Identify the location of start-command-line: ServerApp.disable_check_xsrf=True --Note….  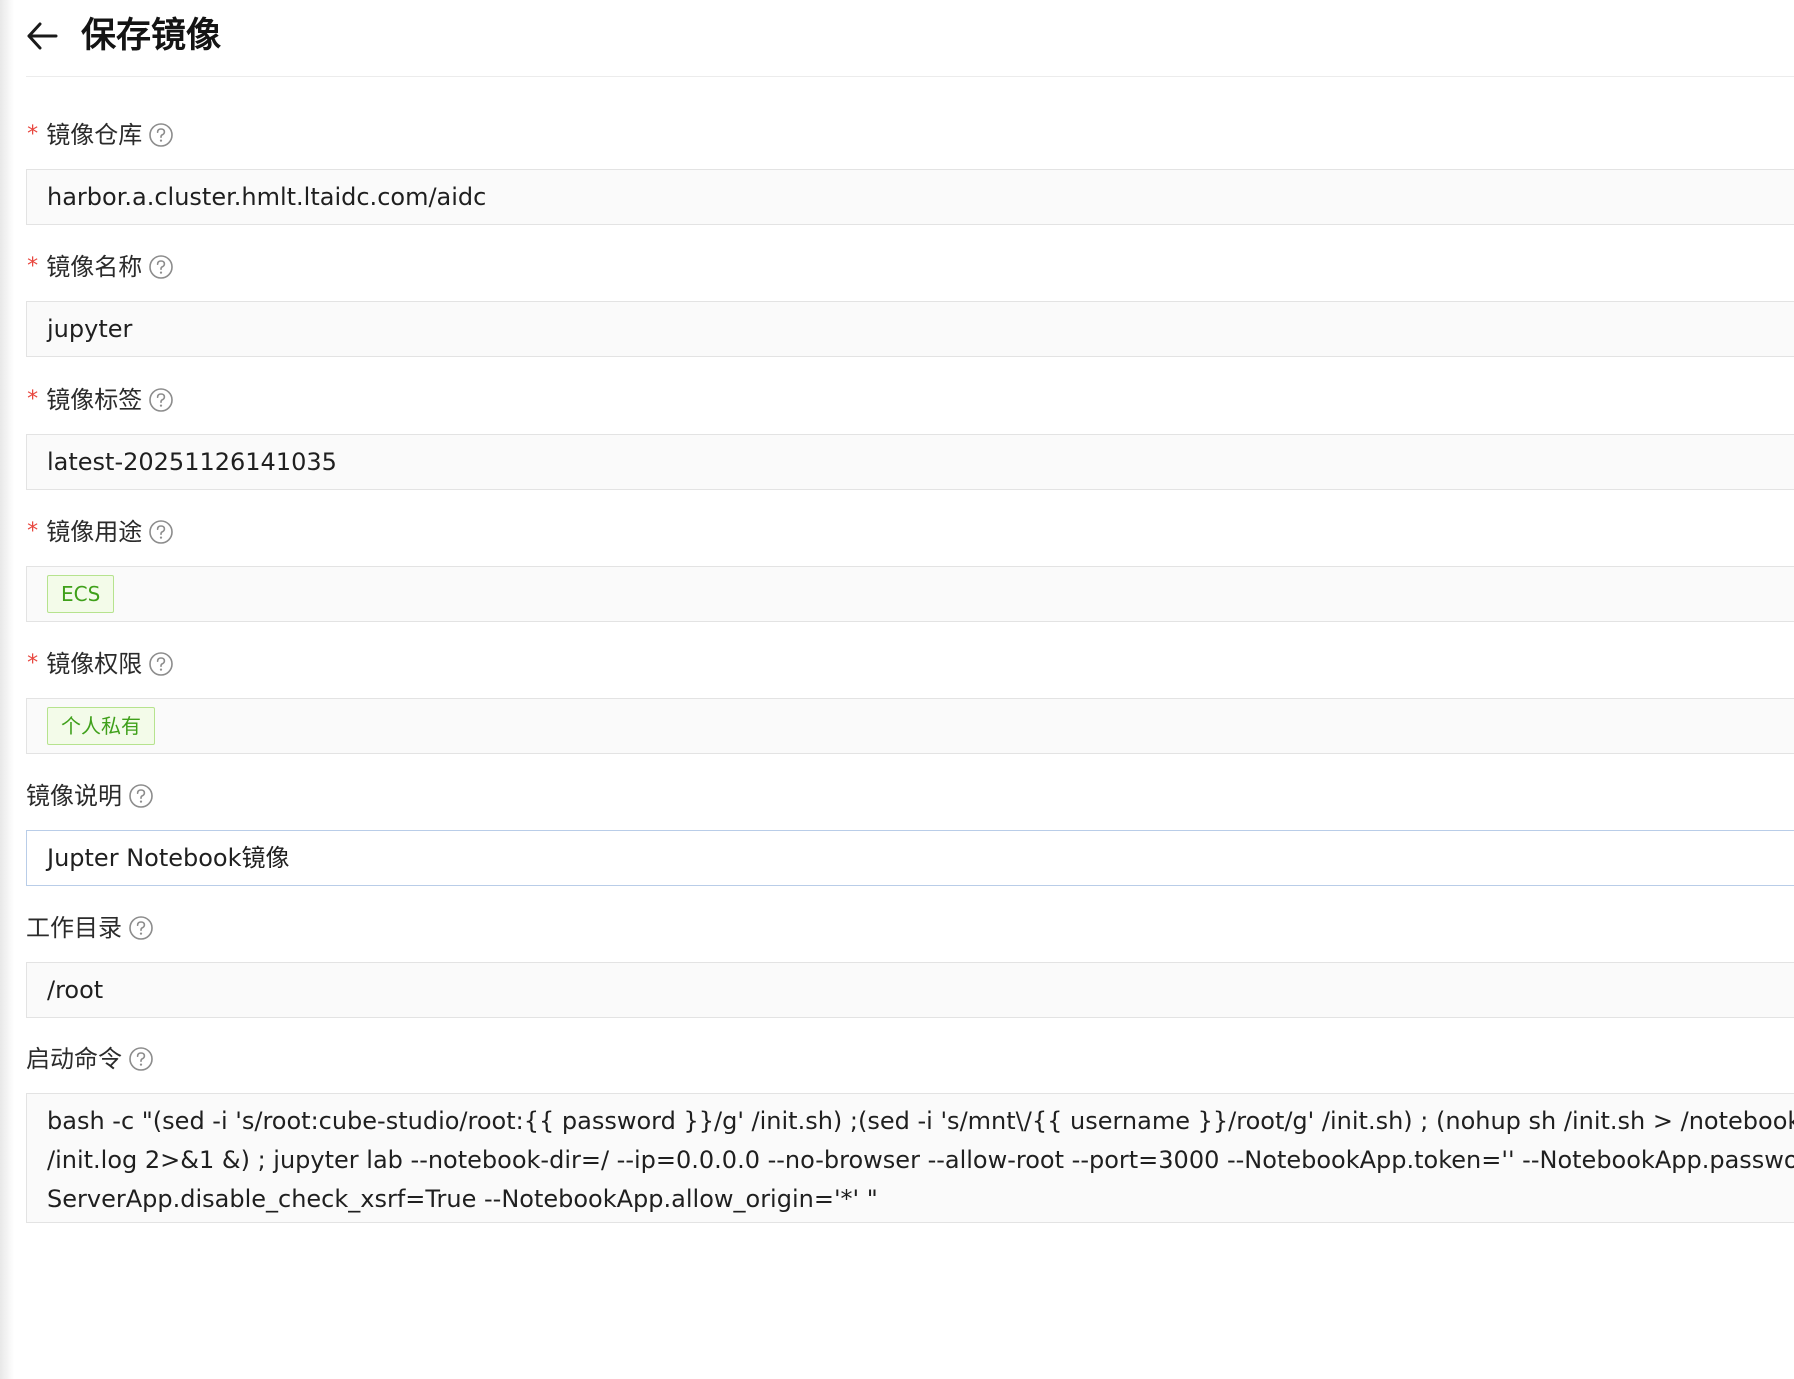
(462, 1199).